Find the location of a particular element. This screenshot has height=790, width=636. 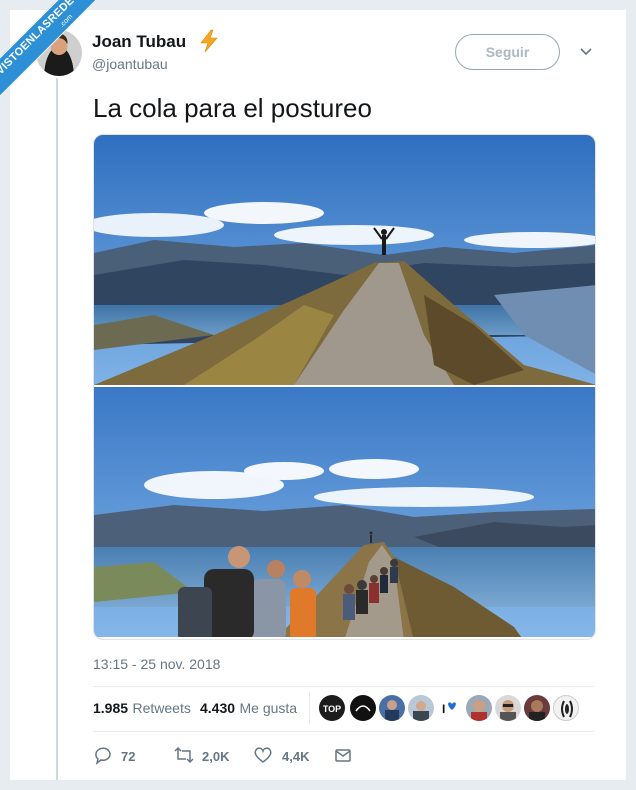

thread-line is located at coordinates (57, 429).